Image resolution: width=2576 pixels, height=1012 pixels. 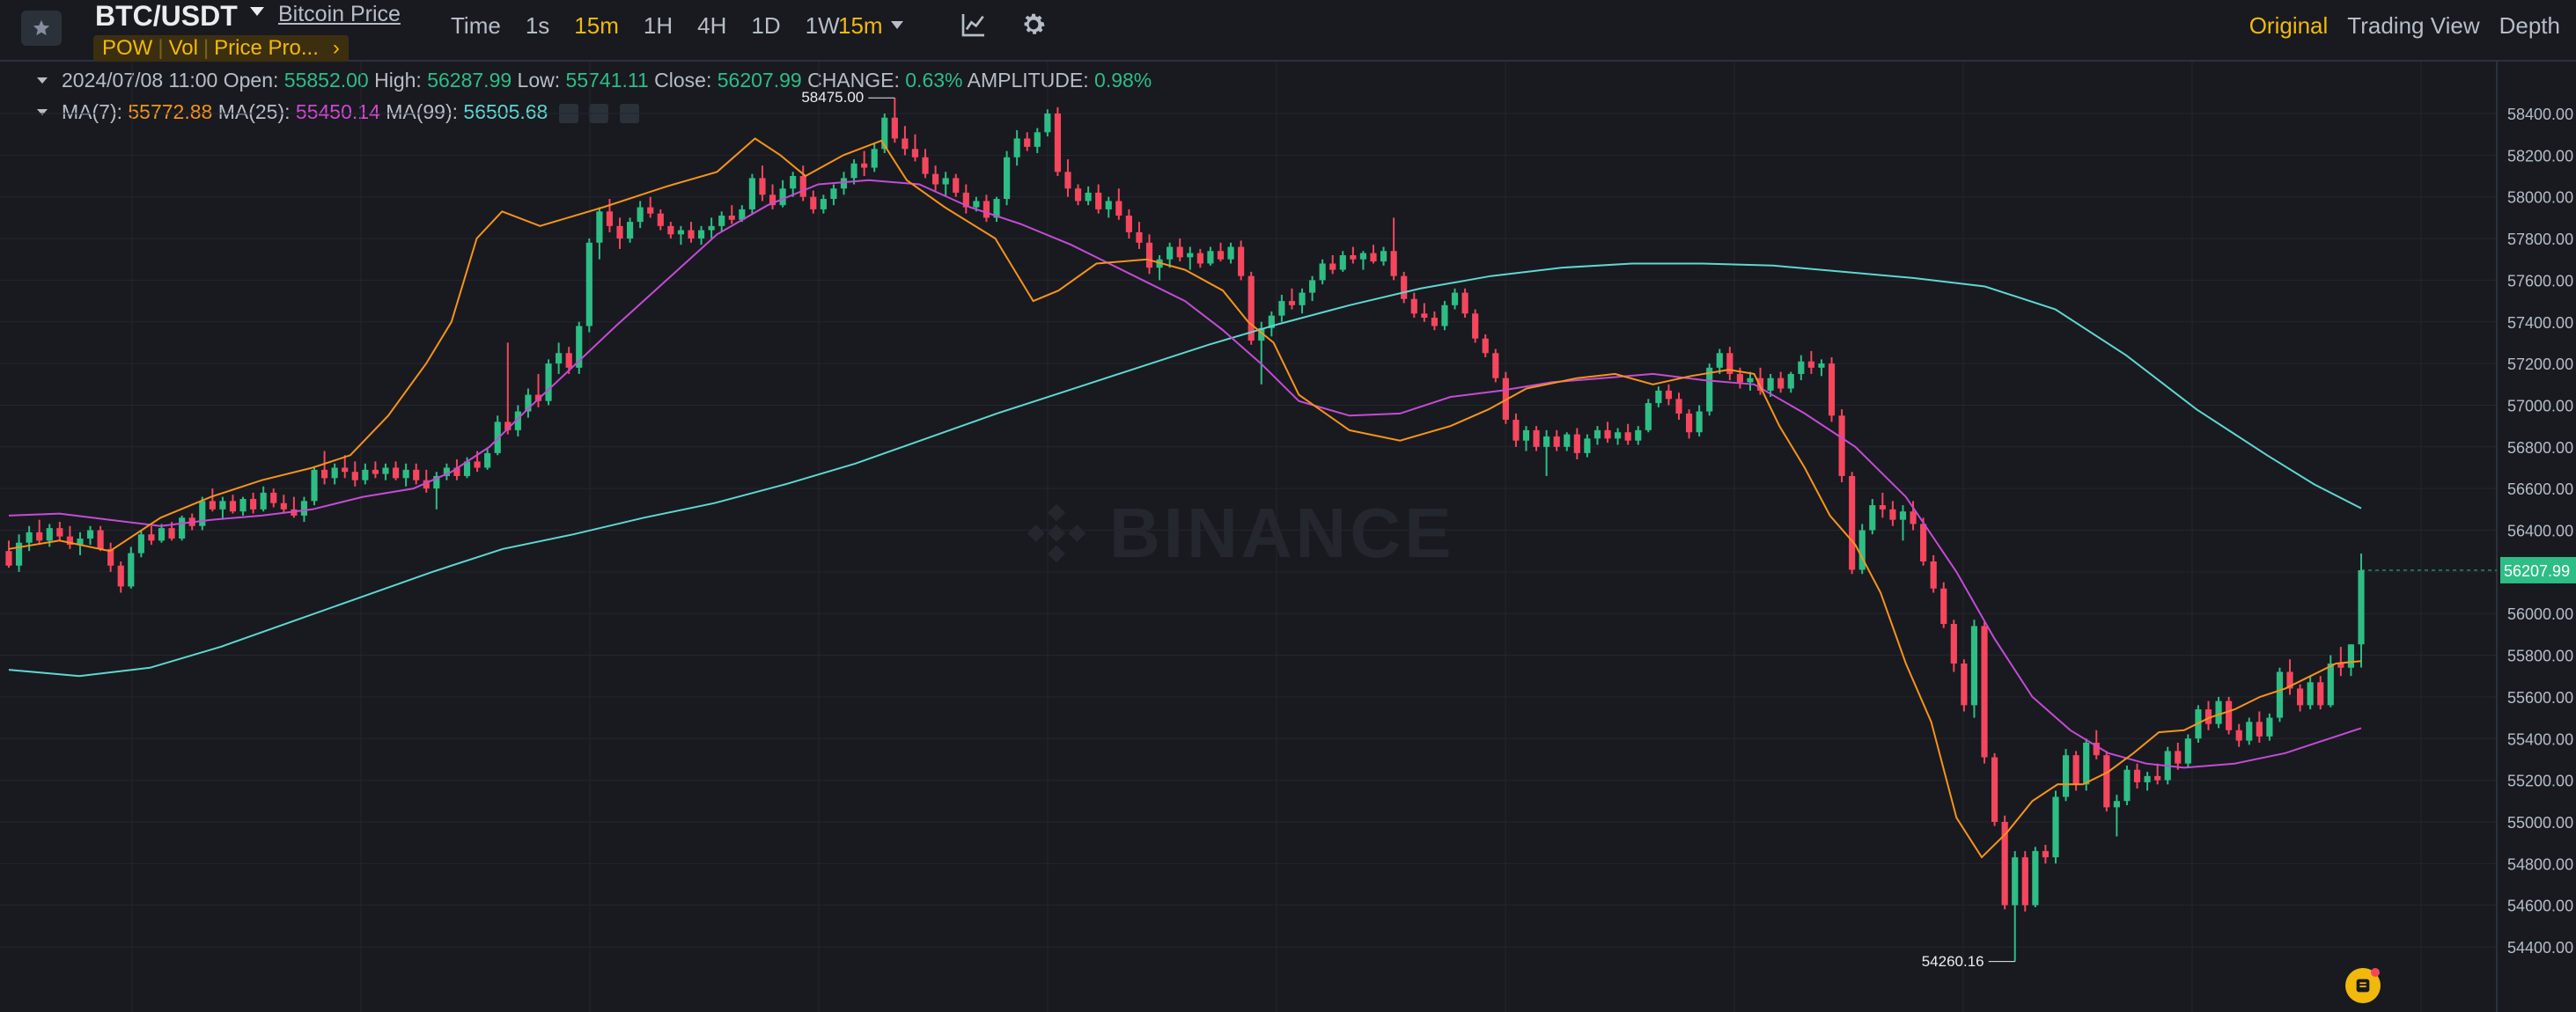 What do you see at coordinates (1034, 25) in the screenshot?
I see `gear-icon` at bounding box center [1034, 25].